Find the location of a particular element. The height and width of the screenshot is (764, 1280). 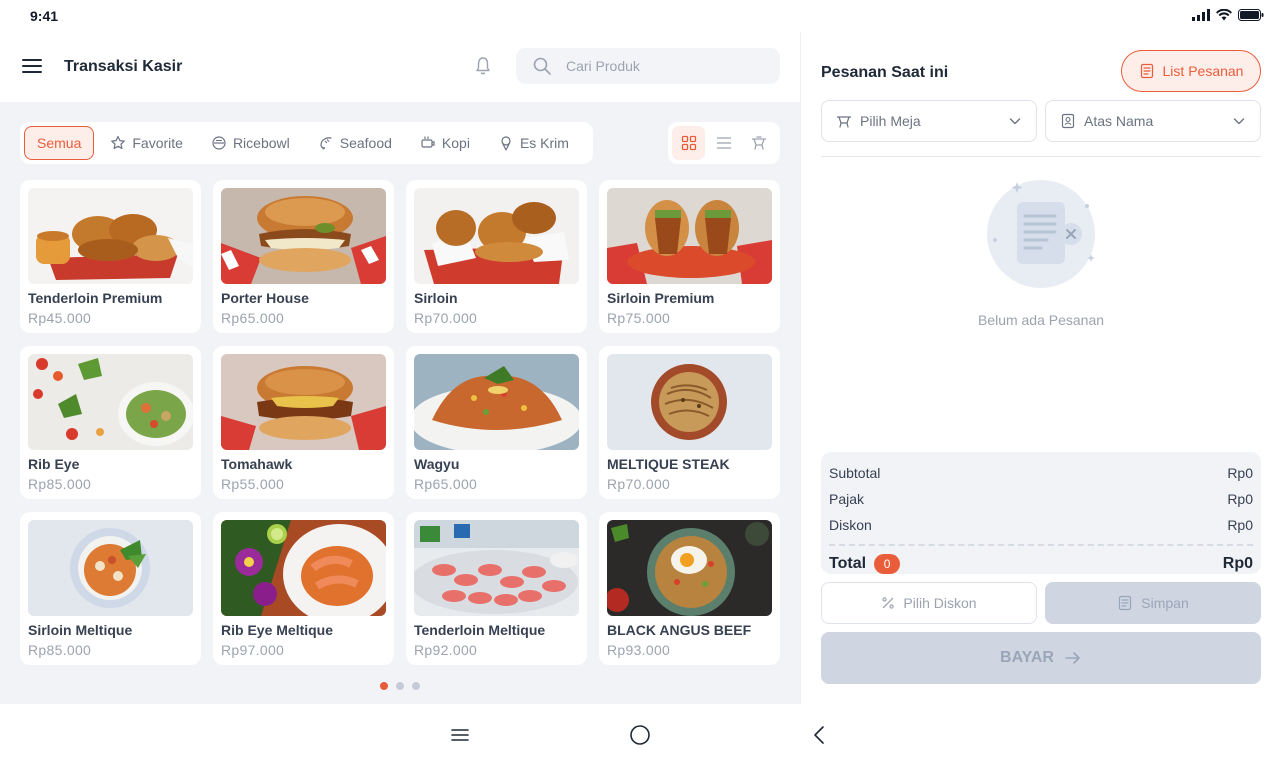

product-price: Rp93.000 is located at coordinates (639, 650).